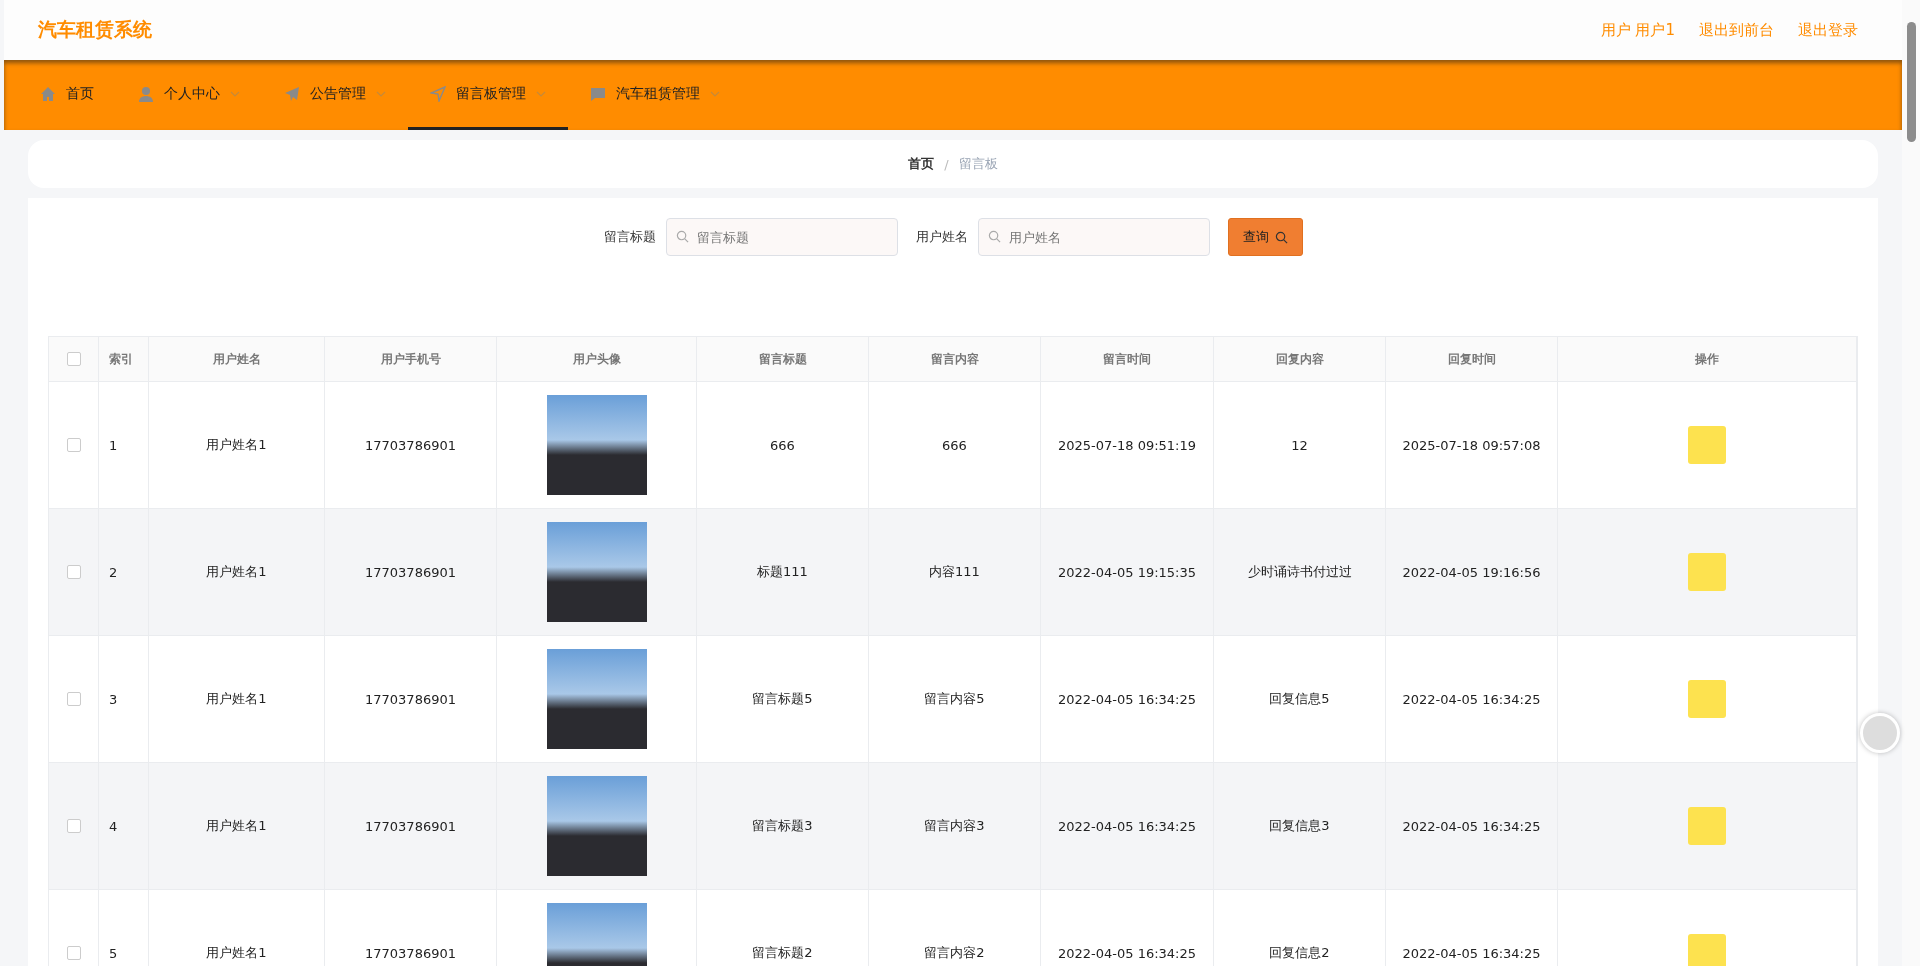 The width and height of the screenshot is (1920, 966). Describe the element at coordinates (1265, 237) in the screenshot. I see `query-button: 查询` at that location.